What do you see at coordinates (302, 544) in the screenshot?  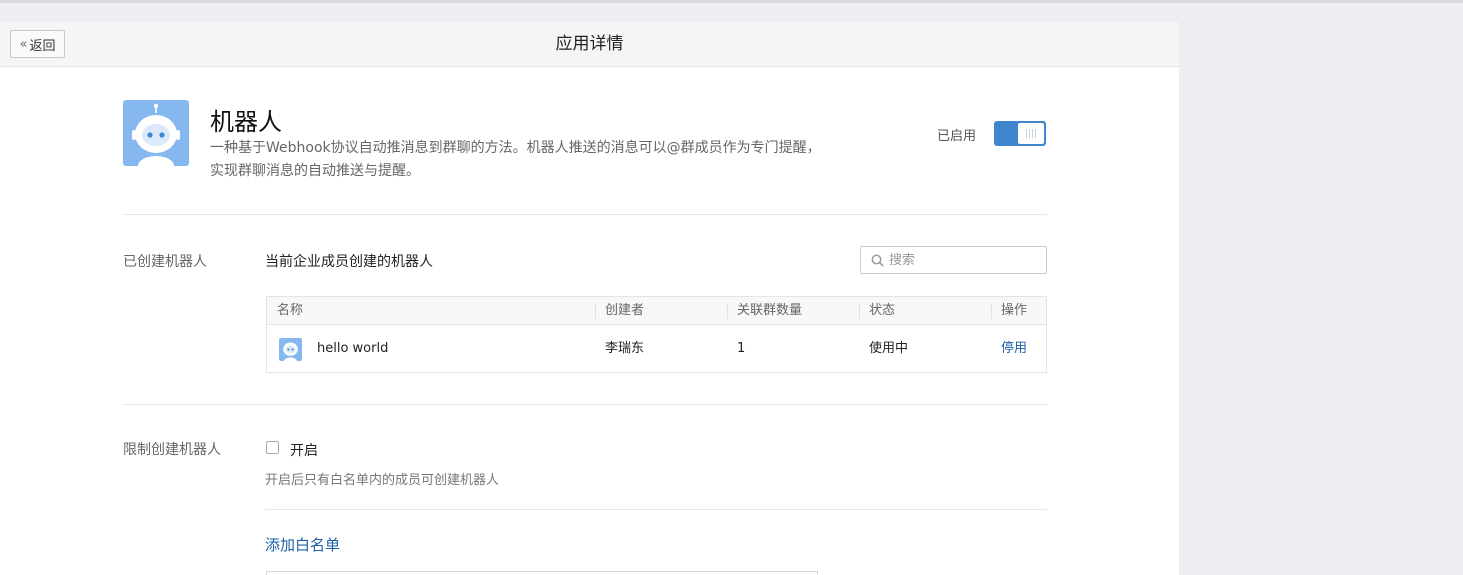 I see `add-whitelist-link: 添加白名单` at bounding box center [302, 544].